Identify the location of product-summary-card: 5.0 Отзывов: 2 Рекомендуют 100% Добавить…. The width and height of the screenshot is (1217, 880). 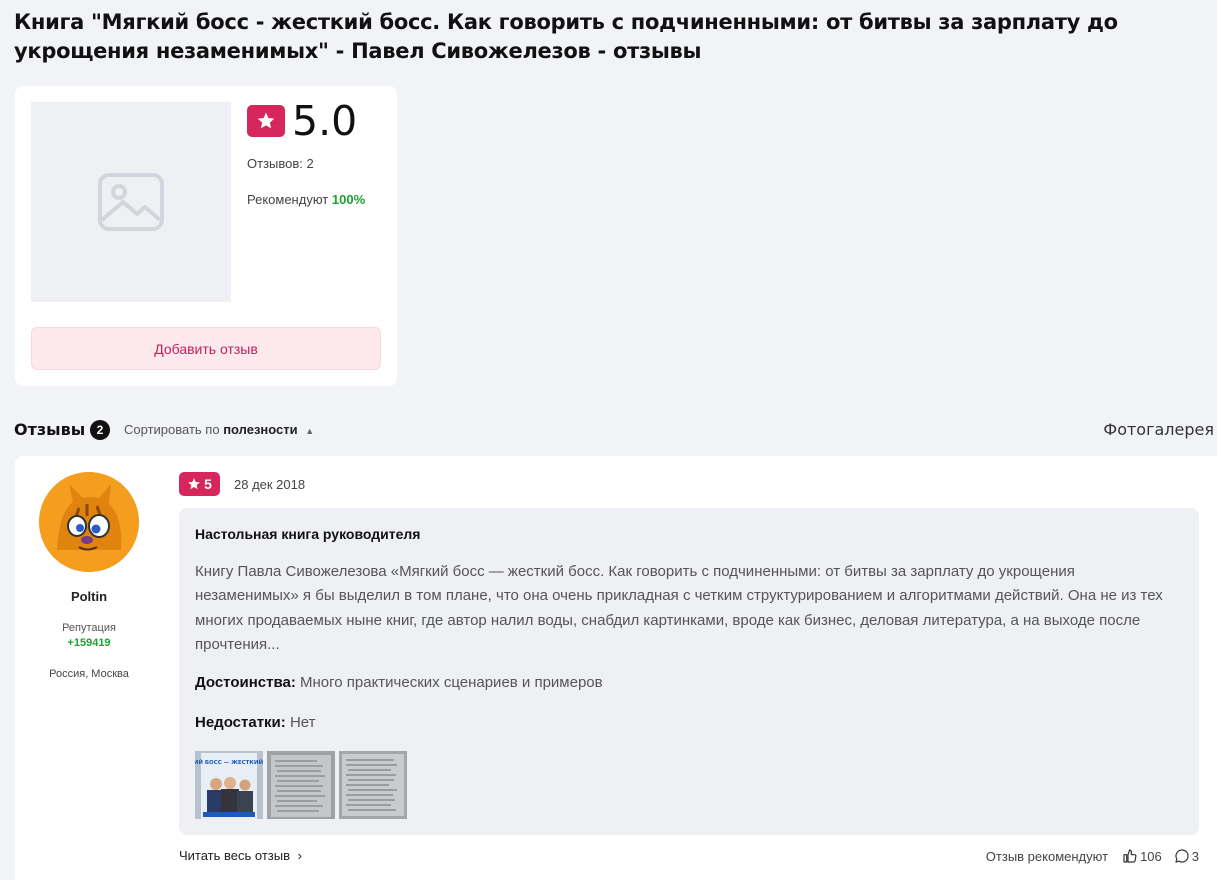
(206, 236).